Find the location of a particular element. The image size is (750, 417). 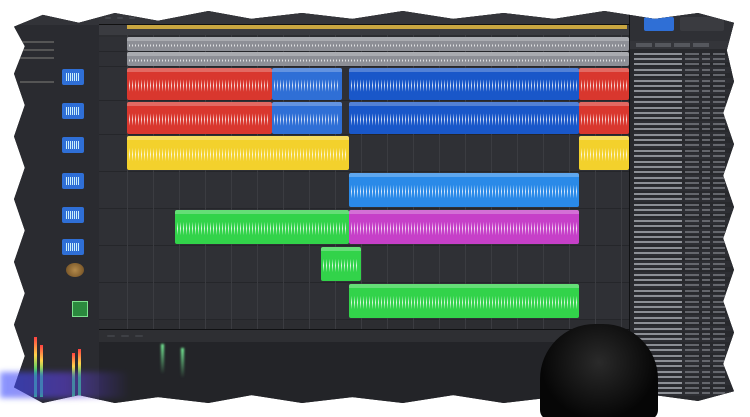

tab-region is located at coordinates (125, 336).